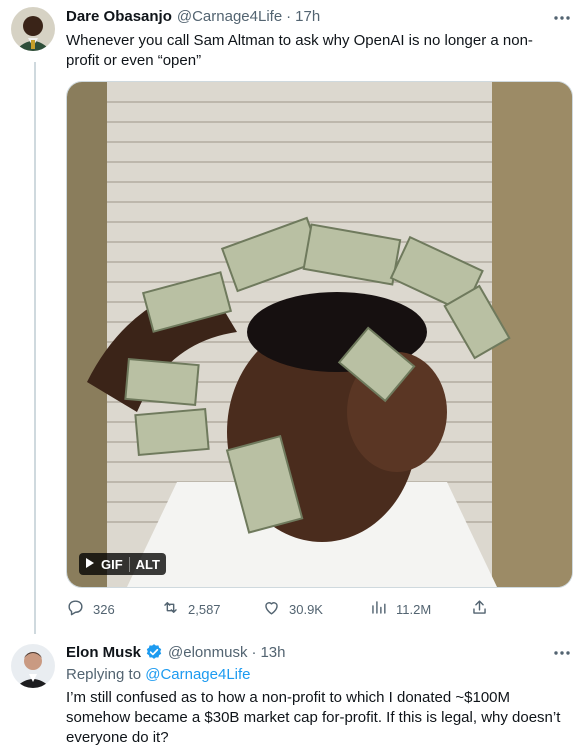 This screenshot has width=581, height=753. What do you see at coordinates (144, 564) in the screenshot?
I see `alt-label: ALT` at bounding box center [144, 564].